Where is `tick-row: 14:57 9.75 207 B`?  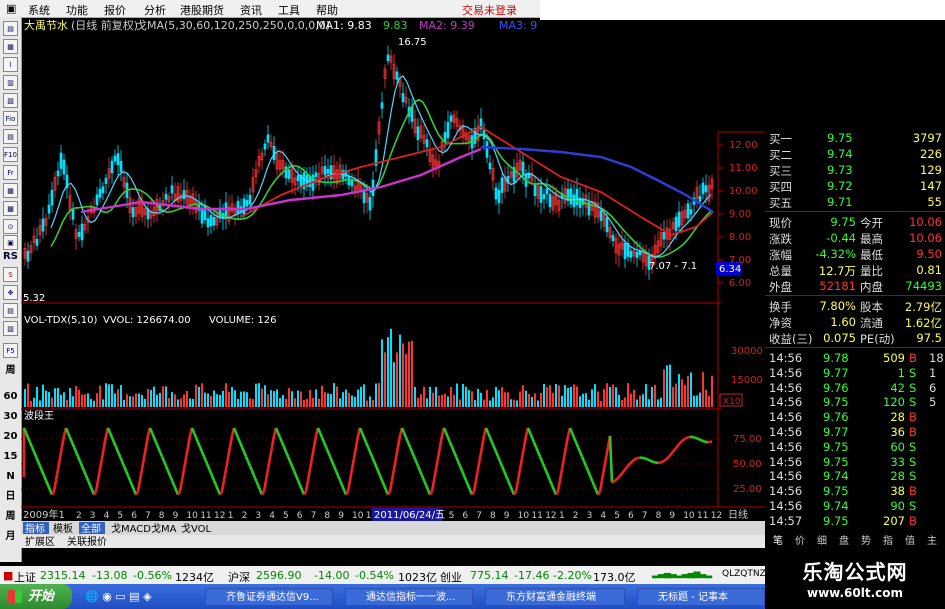 tick-row: 14:57 9.75 207 B is located at coordinates (855, 520).